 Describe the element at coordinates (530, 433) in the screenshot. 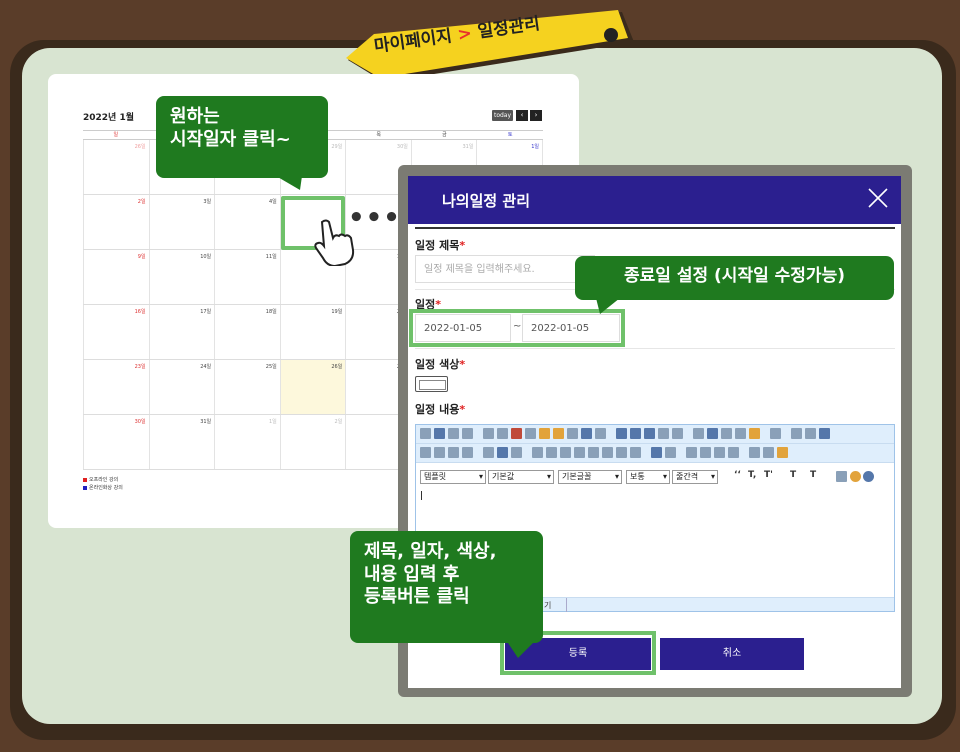

I see `copy-icon` at that location.